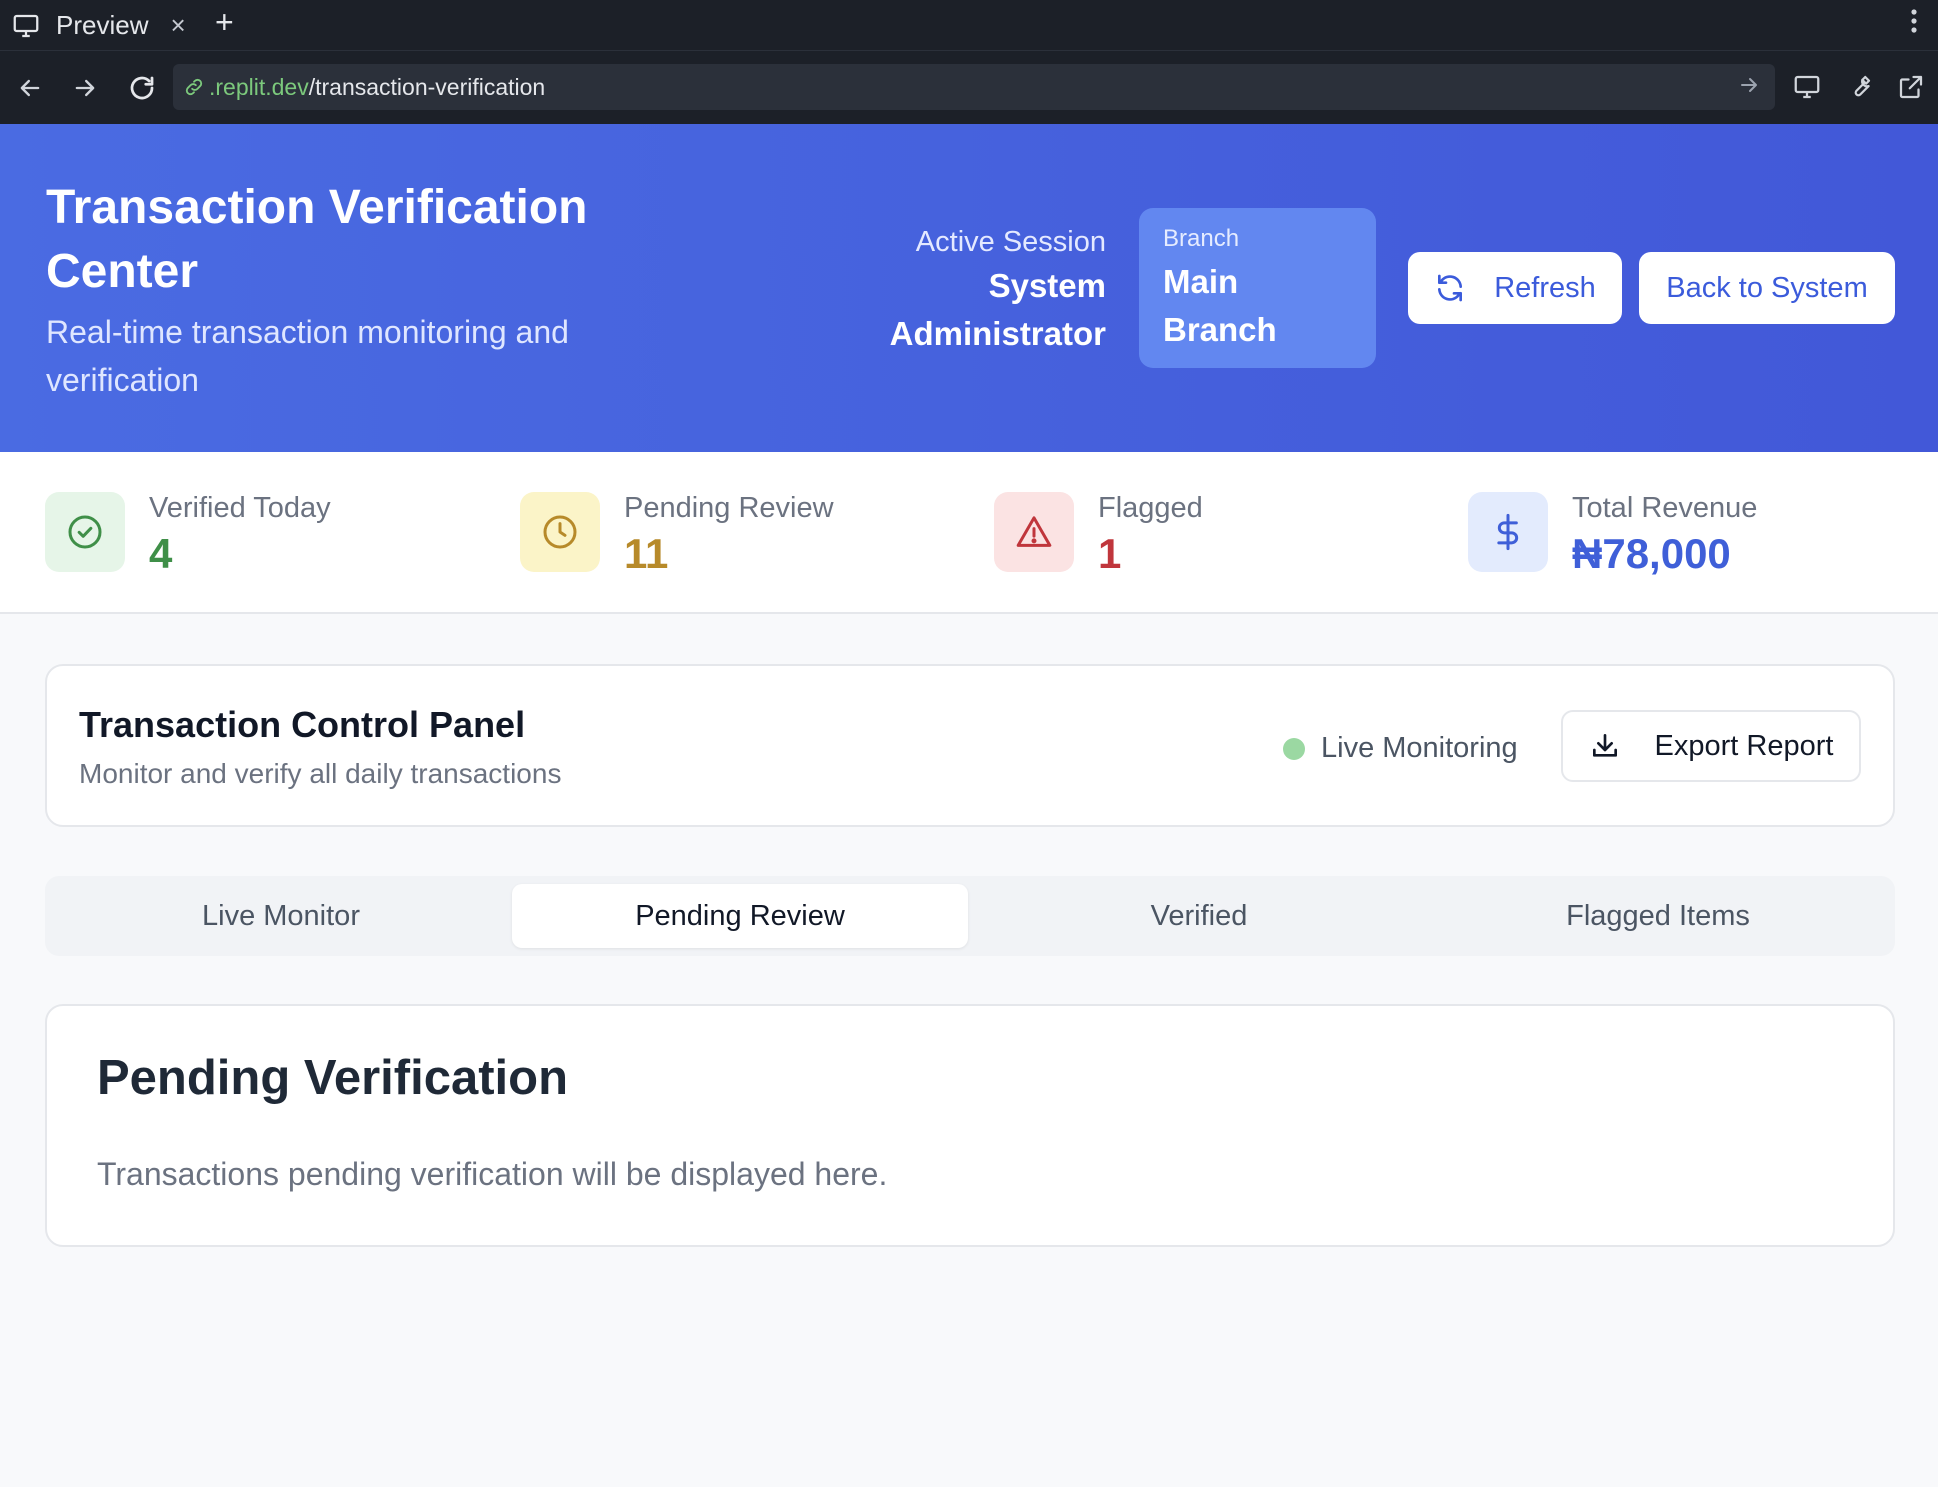 The width and height of the screenshot is (1938, 1487). What do you see at coordinates (1859, 87) in the screenshot?
I see `wrench-icon` at bounding box center [1859, 87].